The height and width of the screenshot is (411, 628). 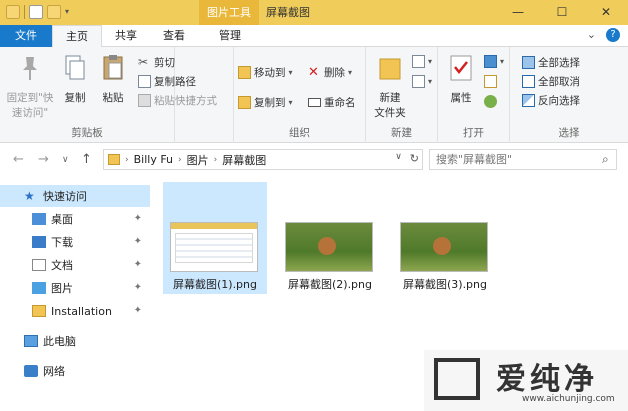 I want to click on copy-button: 复制, so click(x=75, y=79).